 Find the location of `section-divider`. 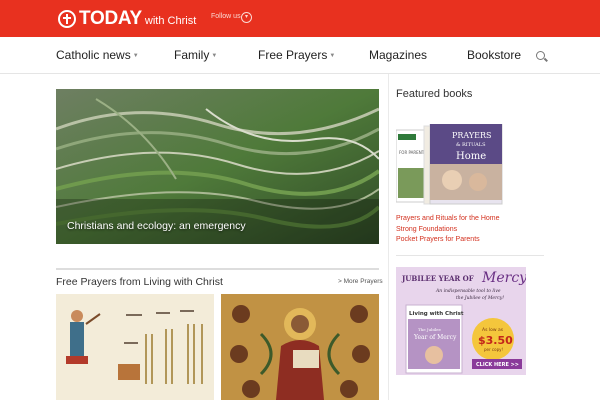

section-divider is located at coordinates (217, 269).